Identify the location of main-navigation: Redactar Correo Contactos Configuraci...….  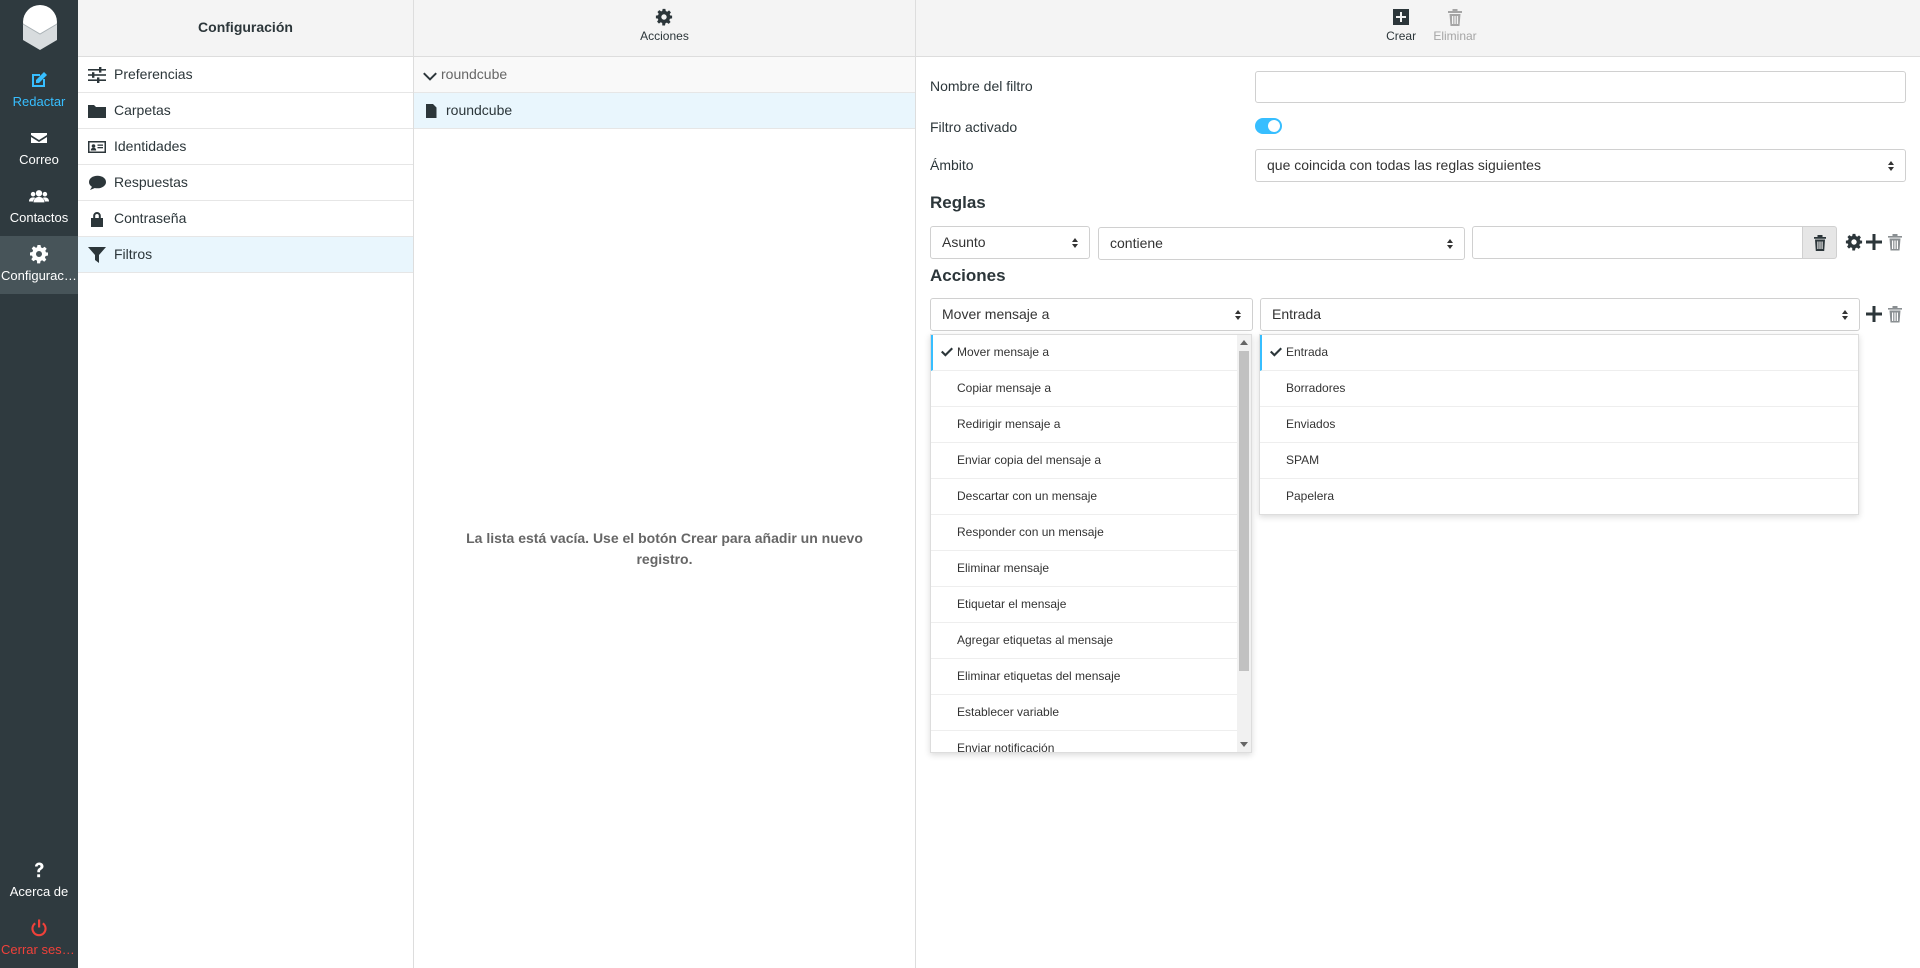
(39, 484).